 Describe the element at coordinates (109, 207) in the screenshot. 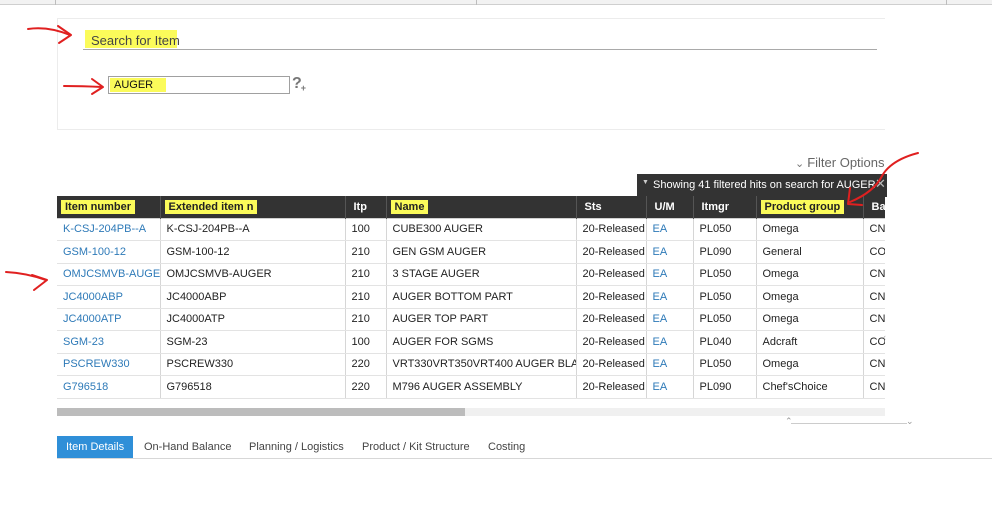

I see `column-header: Item number` at that location.